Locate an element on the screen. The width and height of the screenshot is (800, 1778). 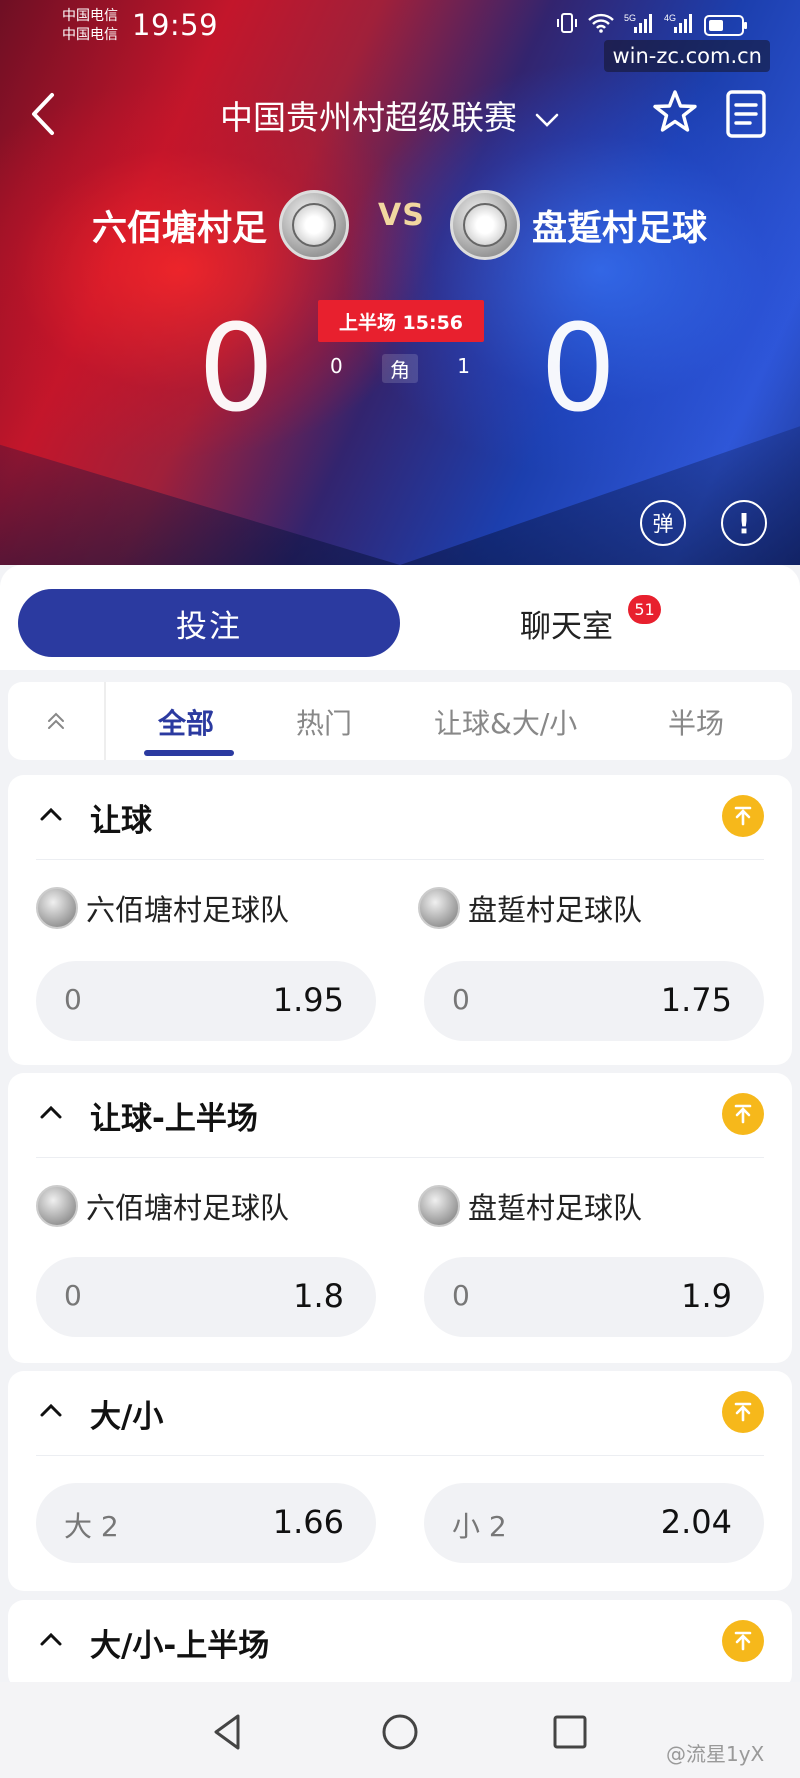
home-team-badge-icon is located at coordinates (314, 225).